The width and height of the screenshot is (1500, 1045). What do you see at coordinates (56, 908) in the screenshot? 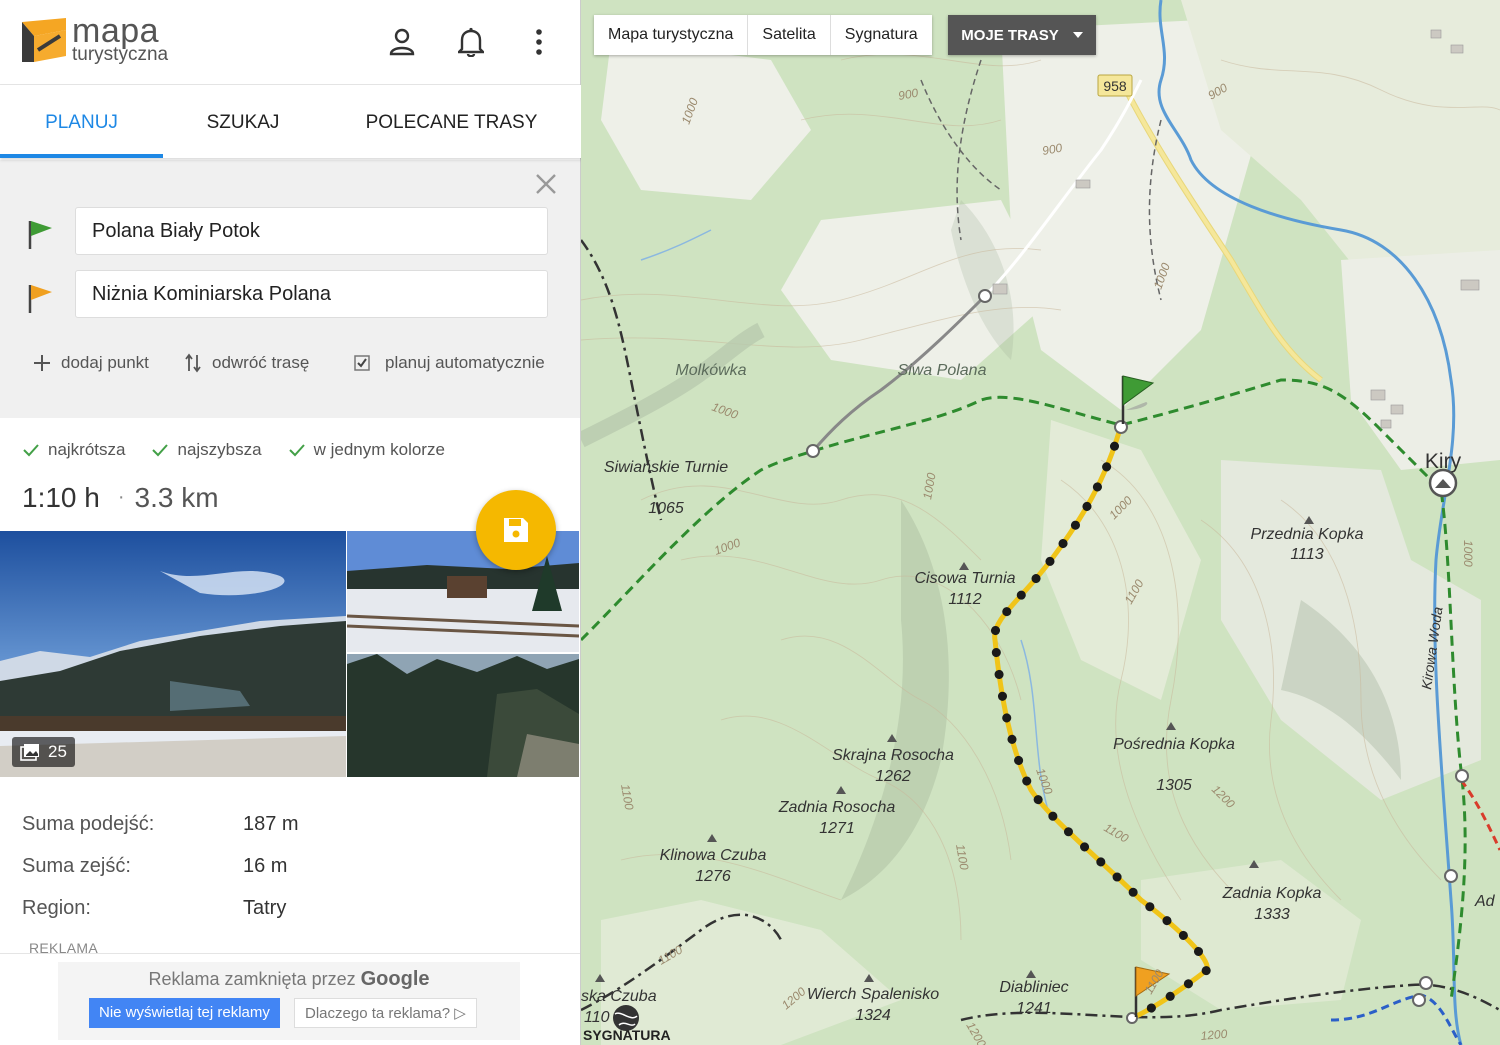
I see `stat-region-label: Region:` at bounding box center [56, 908].